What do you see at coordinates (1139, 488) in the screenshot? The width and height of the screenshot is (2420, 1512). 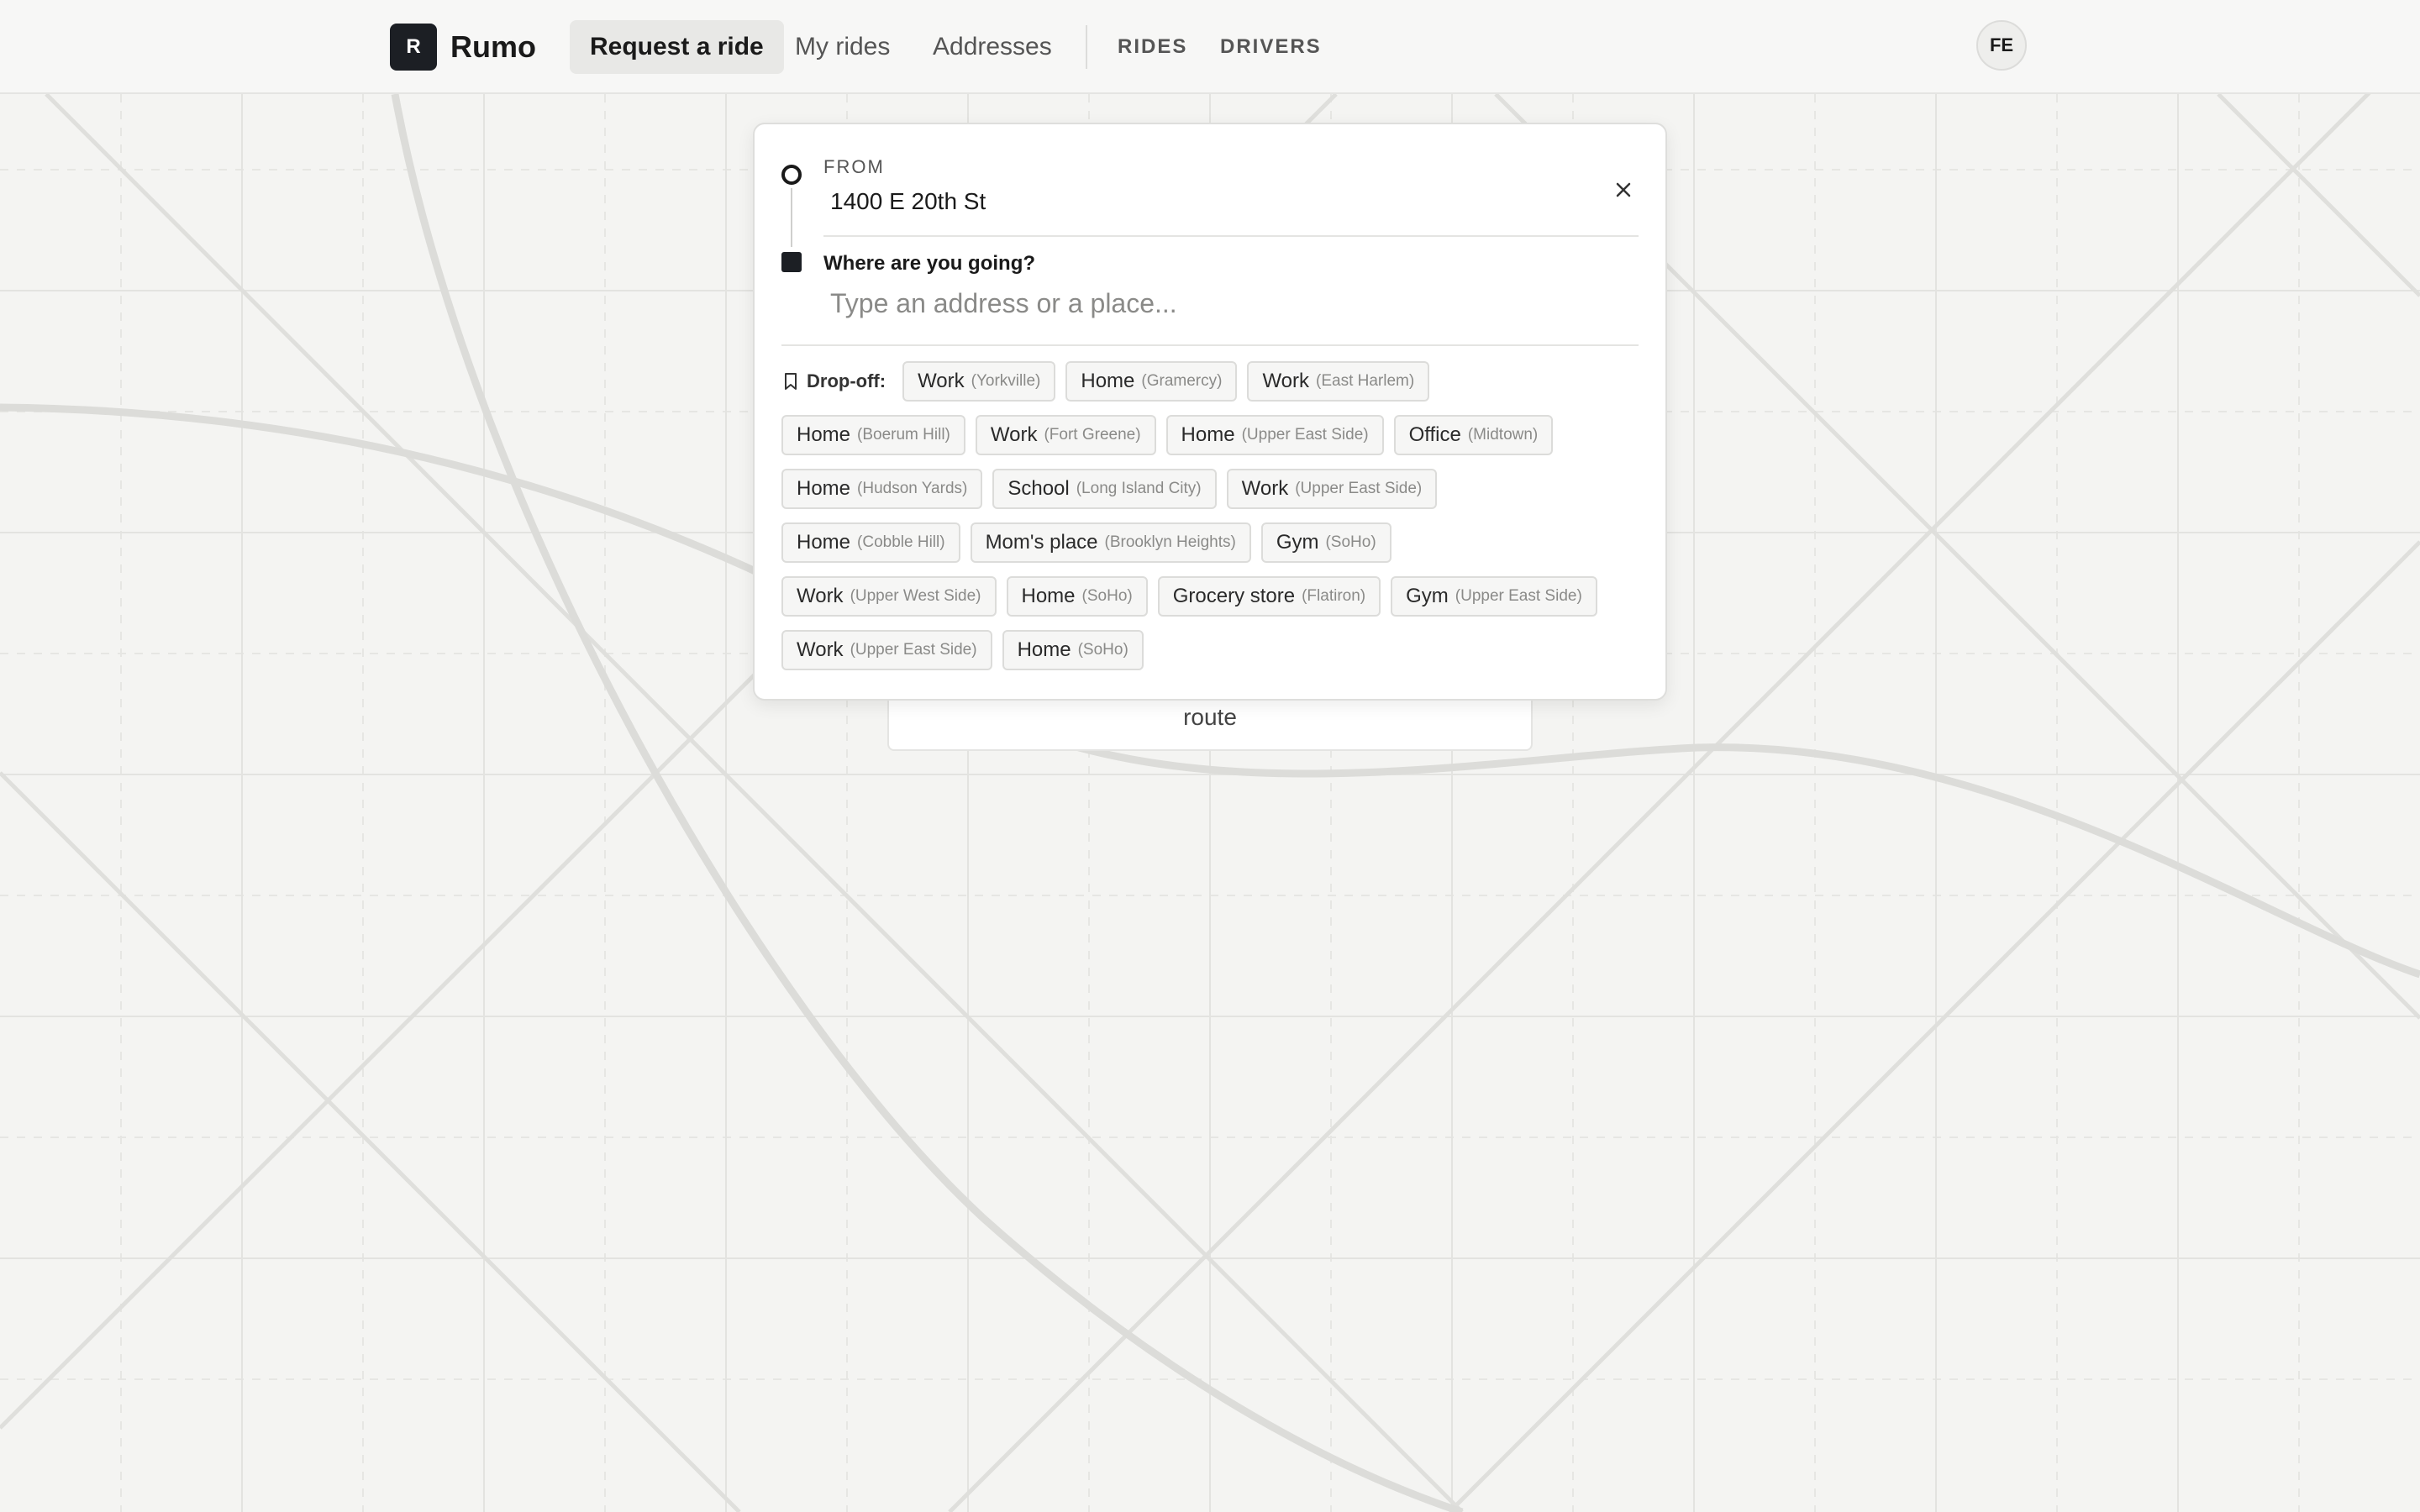 I see `saved-place-neighborhood: (Long Island City)` at bounding box center [1139, 488].